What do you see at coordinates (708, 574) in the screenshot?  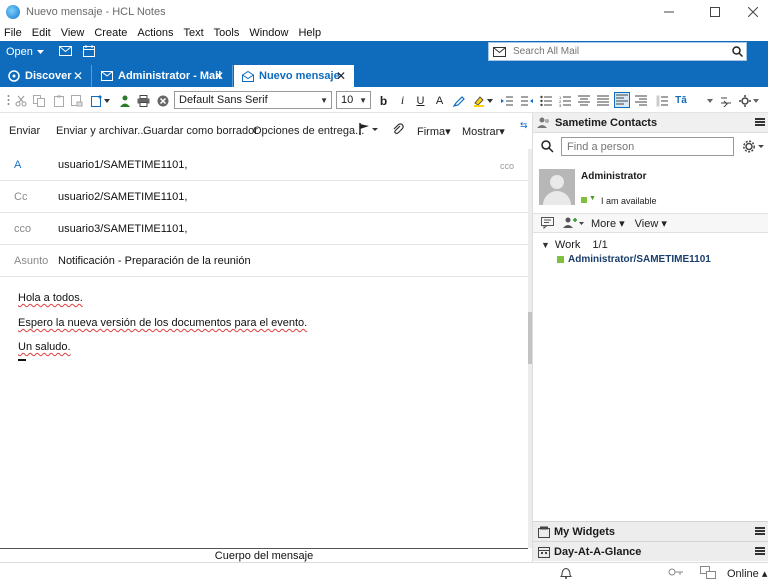 I see `network-icon` at bounding box center [708, 574].